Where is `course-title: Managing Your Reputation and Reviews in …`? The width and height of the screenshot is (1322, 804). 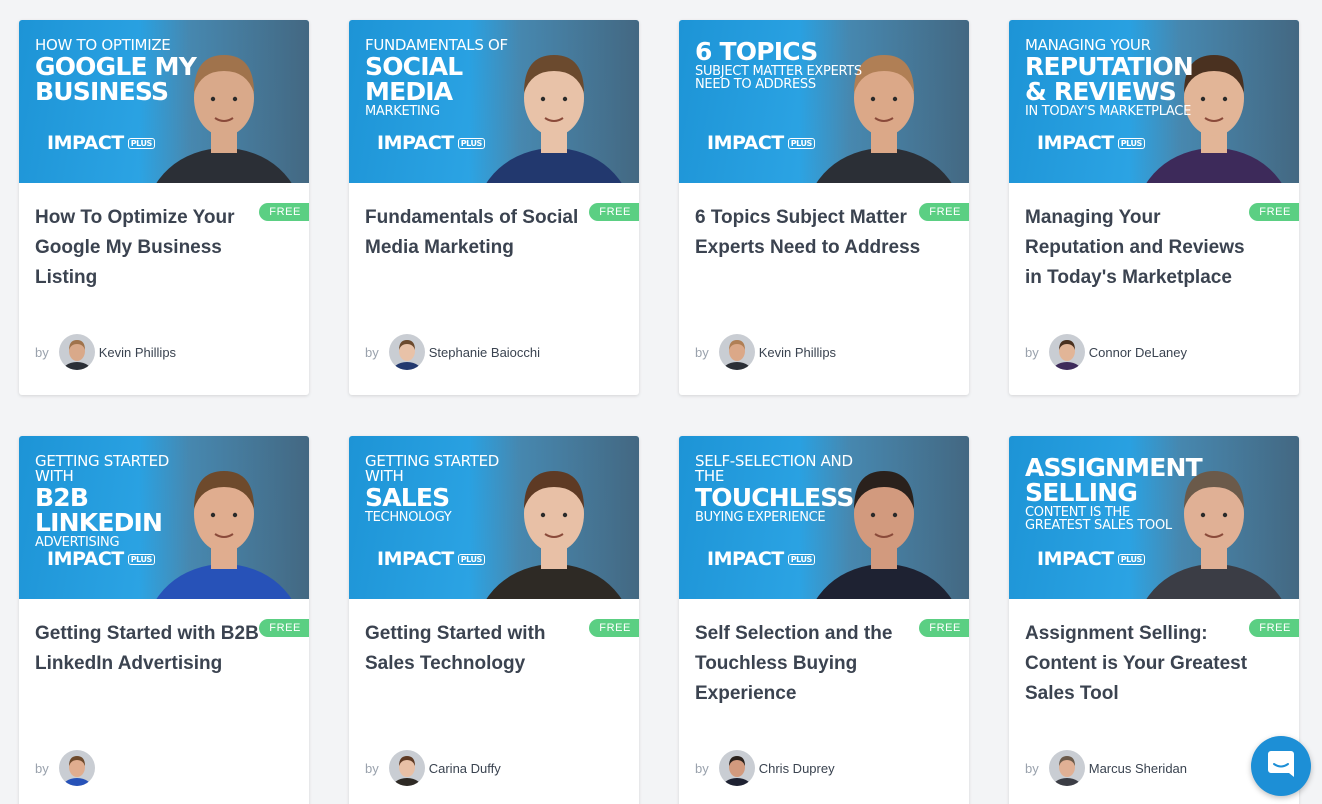
course-title: Managing Your Reputation and Reviews in … is located at coordinates (1139, 248).